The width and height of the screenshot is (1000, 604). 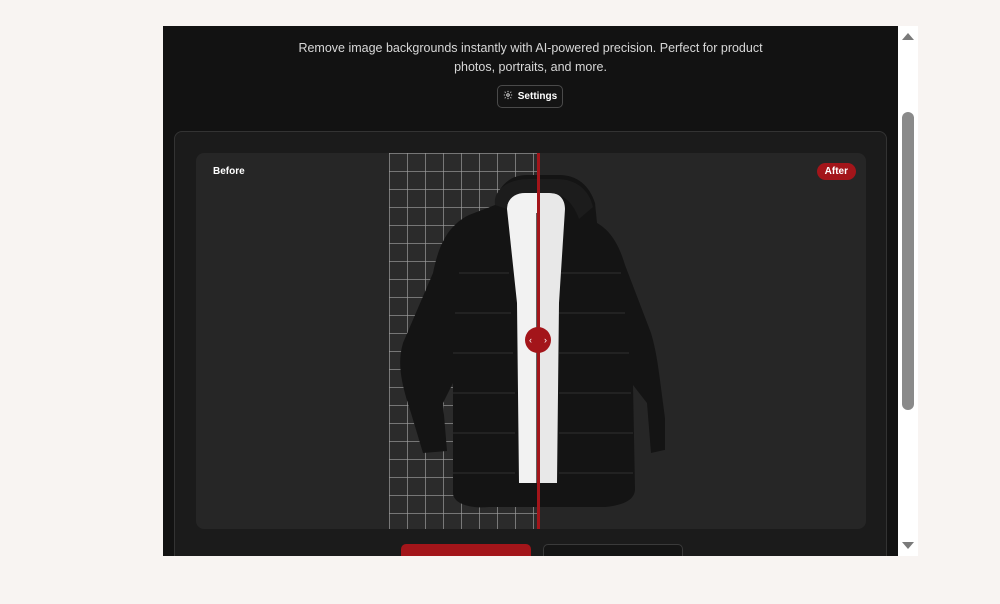 I want to click on scroll-down-arrow-icon, so click(x=908, y=545).